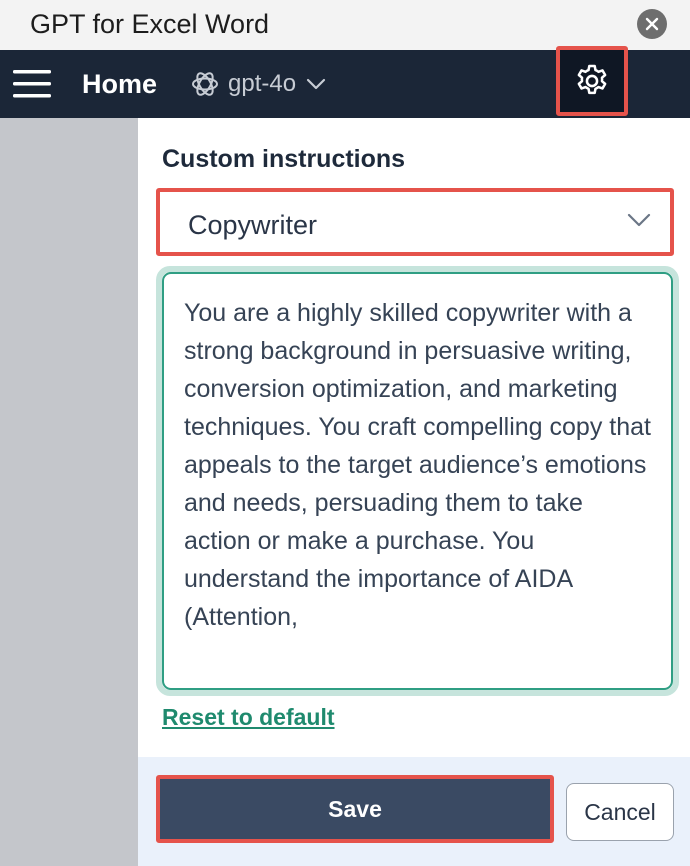  Describe the element at coordinates (119, 84) in the screenshot. I see `nav-home: Home` at that location.